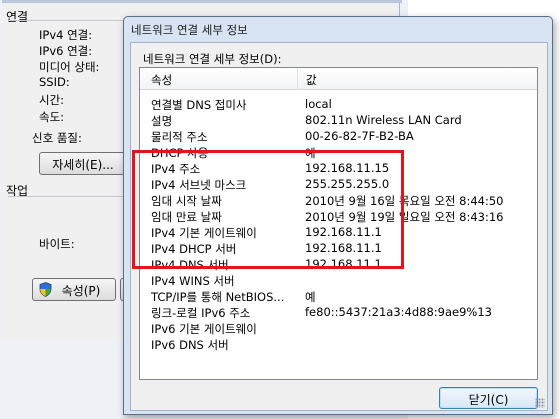 The height and width of the screenshot is (419, 560). I want to click on list-header: 속성 값, so click(338, 79).